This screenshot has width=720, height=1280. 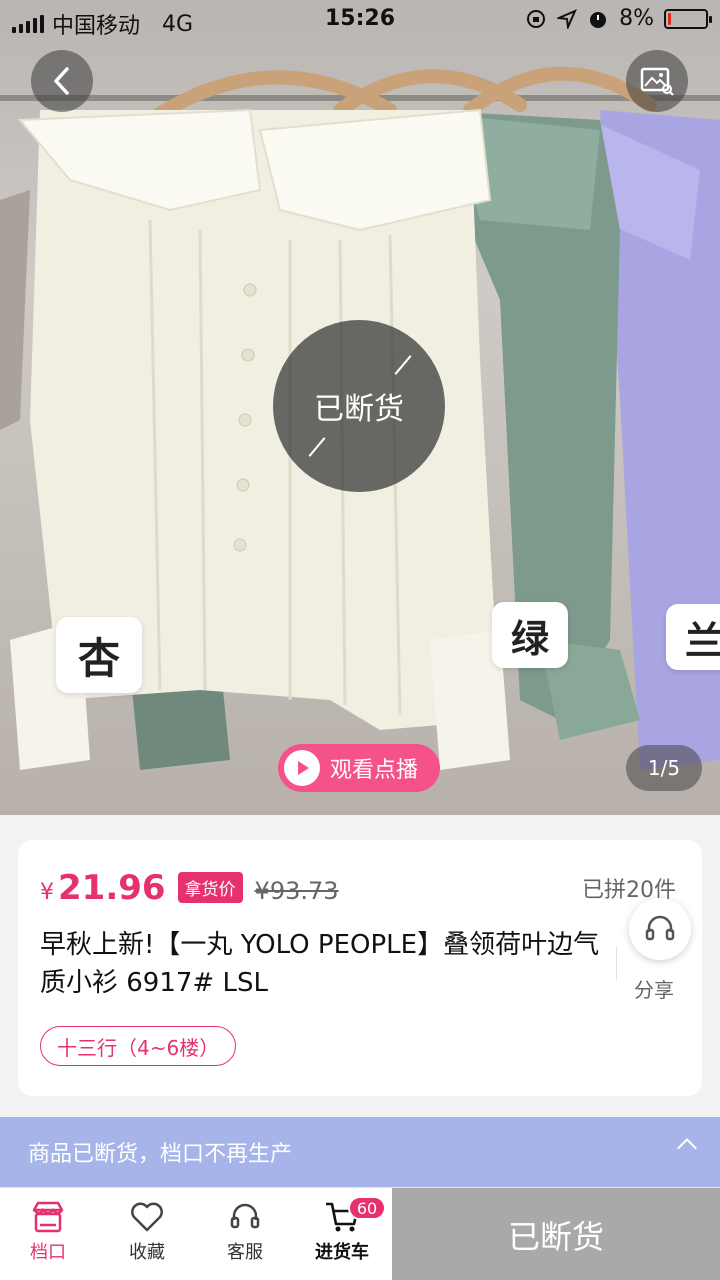 I want to click on watch-video-button: 观看点播, so click(x=359, y=768).